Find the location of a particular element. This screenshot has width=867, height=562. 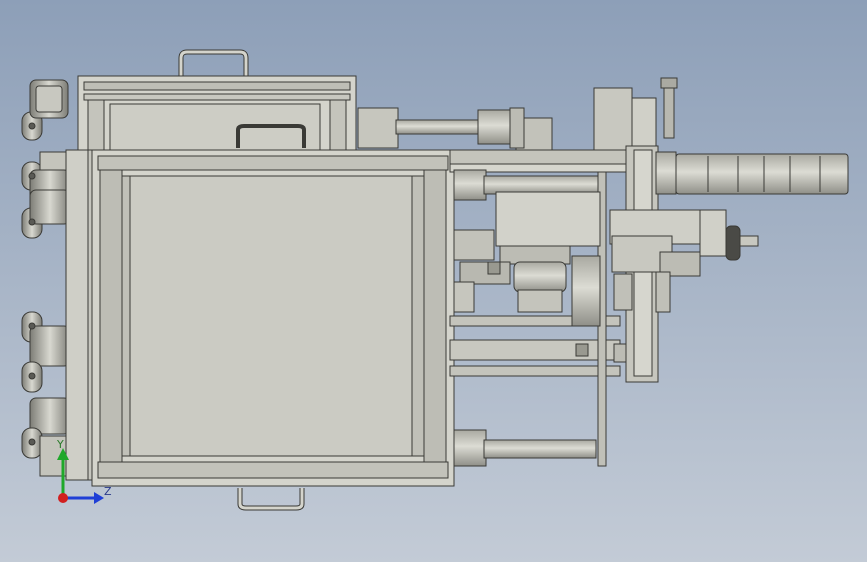

axis-arrow-y is located at coordinates (63, 473).